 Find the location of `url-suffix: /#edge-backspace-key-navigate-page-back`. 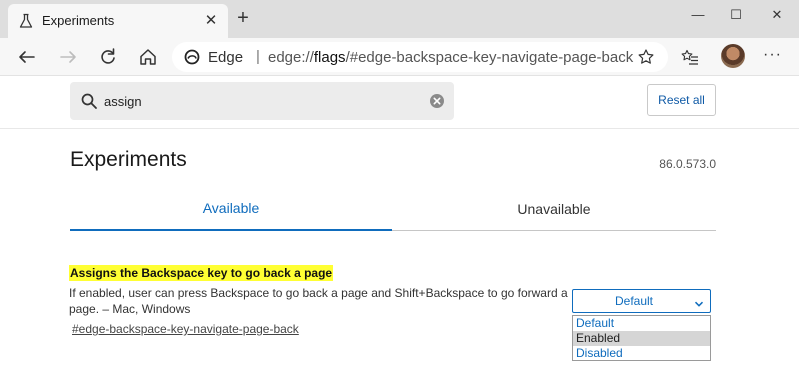

url-suffix: /#edge-backspace-key-navigate-page-back is located at coordinates (489, 57).